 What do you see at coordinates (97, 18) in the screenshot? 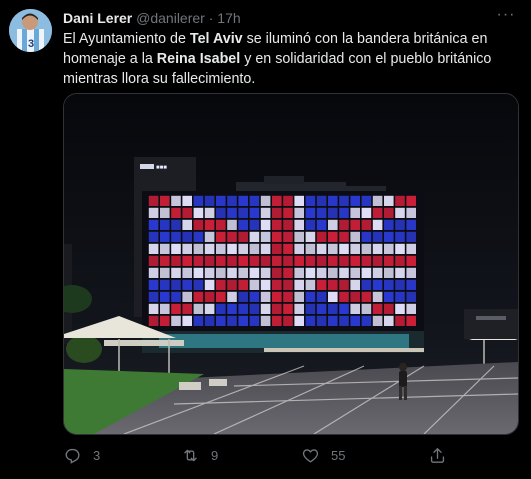
I see `author-name: Dani Lerer` at bounding box center [97, 18].